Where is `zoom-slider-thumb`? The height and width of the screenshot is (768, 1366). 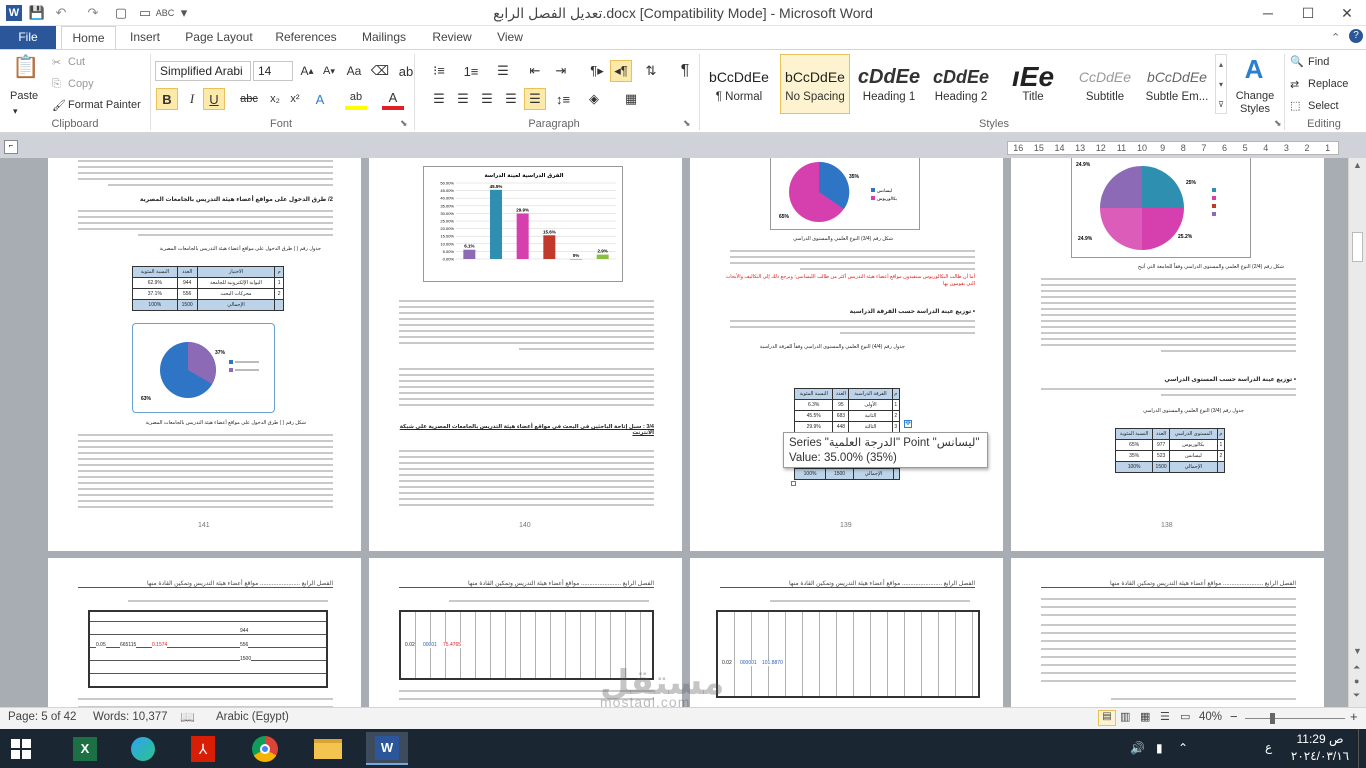
zoom-slider-thumb is located at coordinates (1272, 718).